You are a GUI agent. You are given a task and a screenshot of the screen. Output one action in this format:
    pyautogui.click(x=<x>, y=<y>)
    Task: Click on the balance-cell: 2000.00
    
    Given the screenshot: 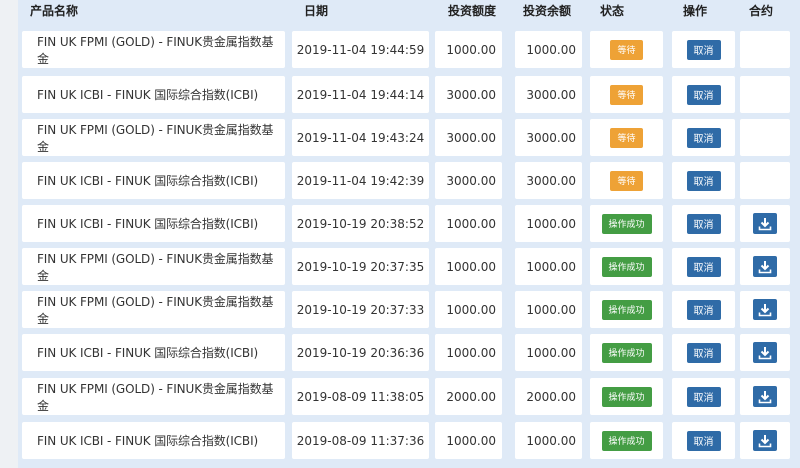 What is the action you would take?
    pyautogui.click(x=548, y=396)
    